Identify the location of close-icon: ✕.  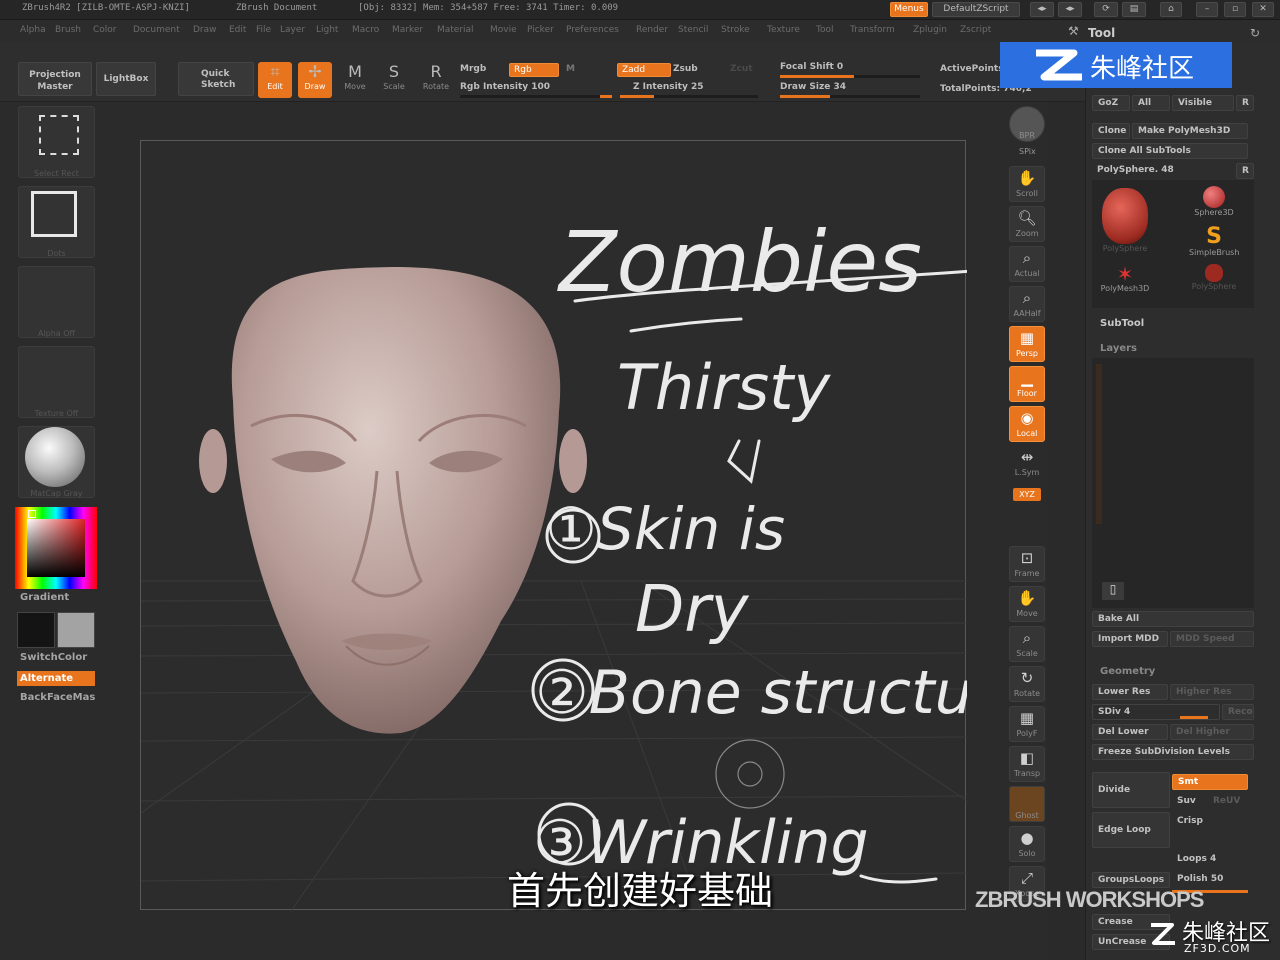
(1263, 9).